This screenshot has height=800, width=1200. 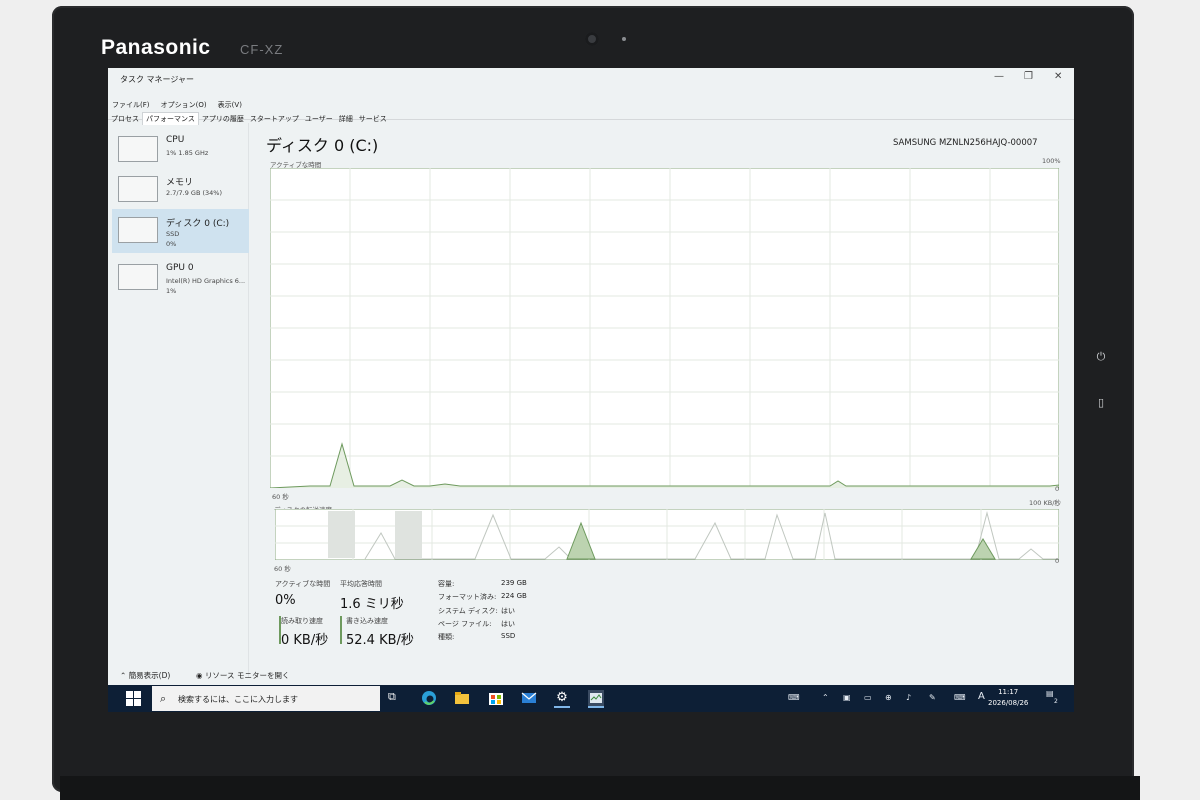 What do you see at coordinates (274, 119) in the screenshot?
I see `tab-startup: スタートアップ` at bounding box center [274, 119].